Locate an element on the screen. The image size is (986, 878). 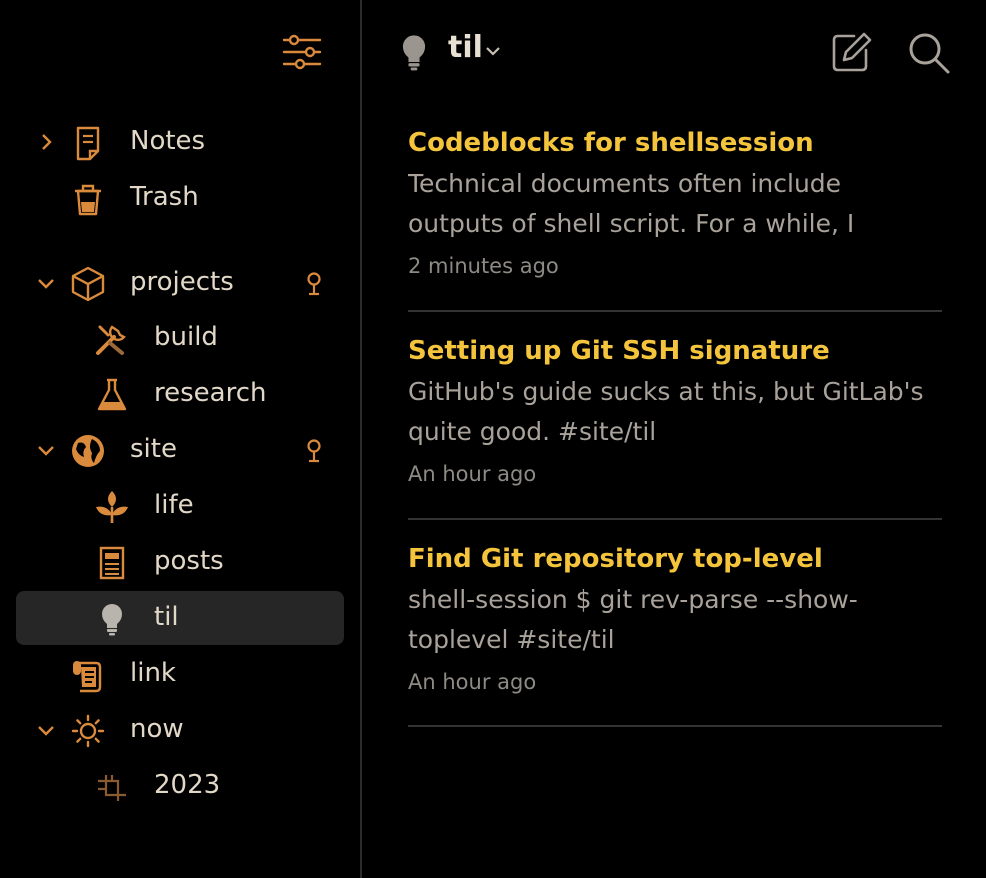
search-icon is located at coordinates (929, 53).